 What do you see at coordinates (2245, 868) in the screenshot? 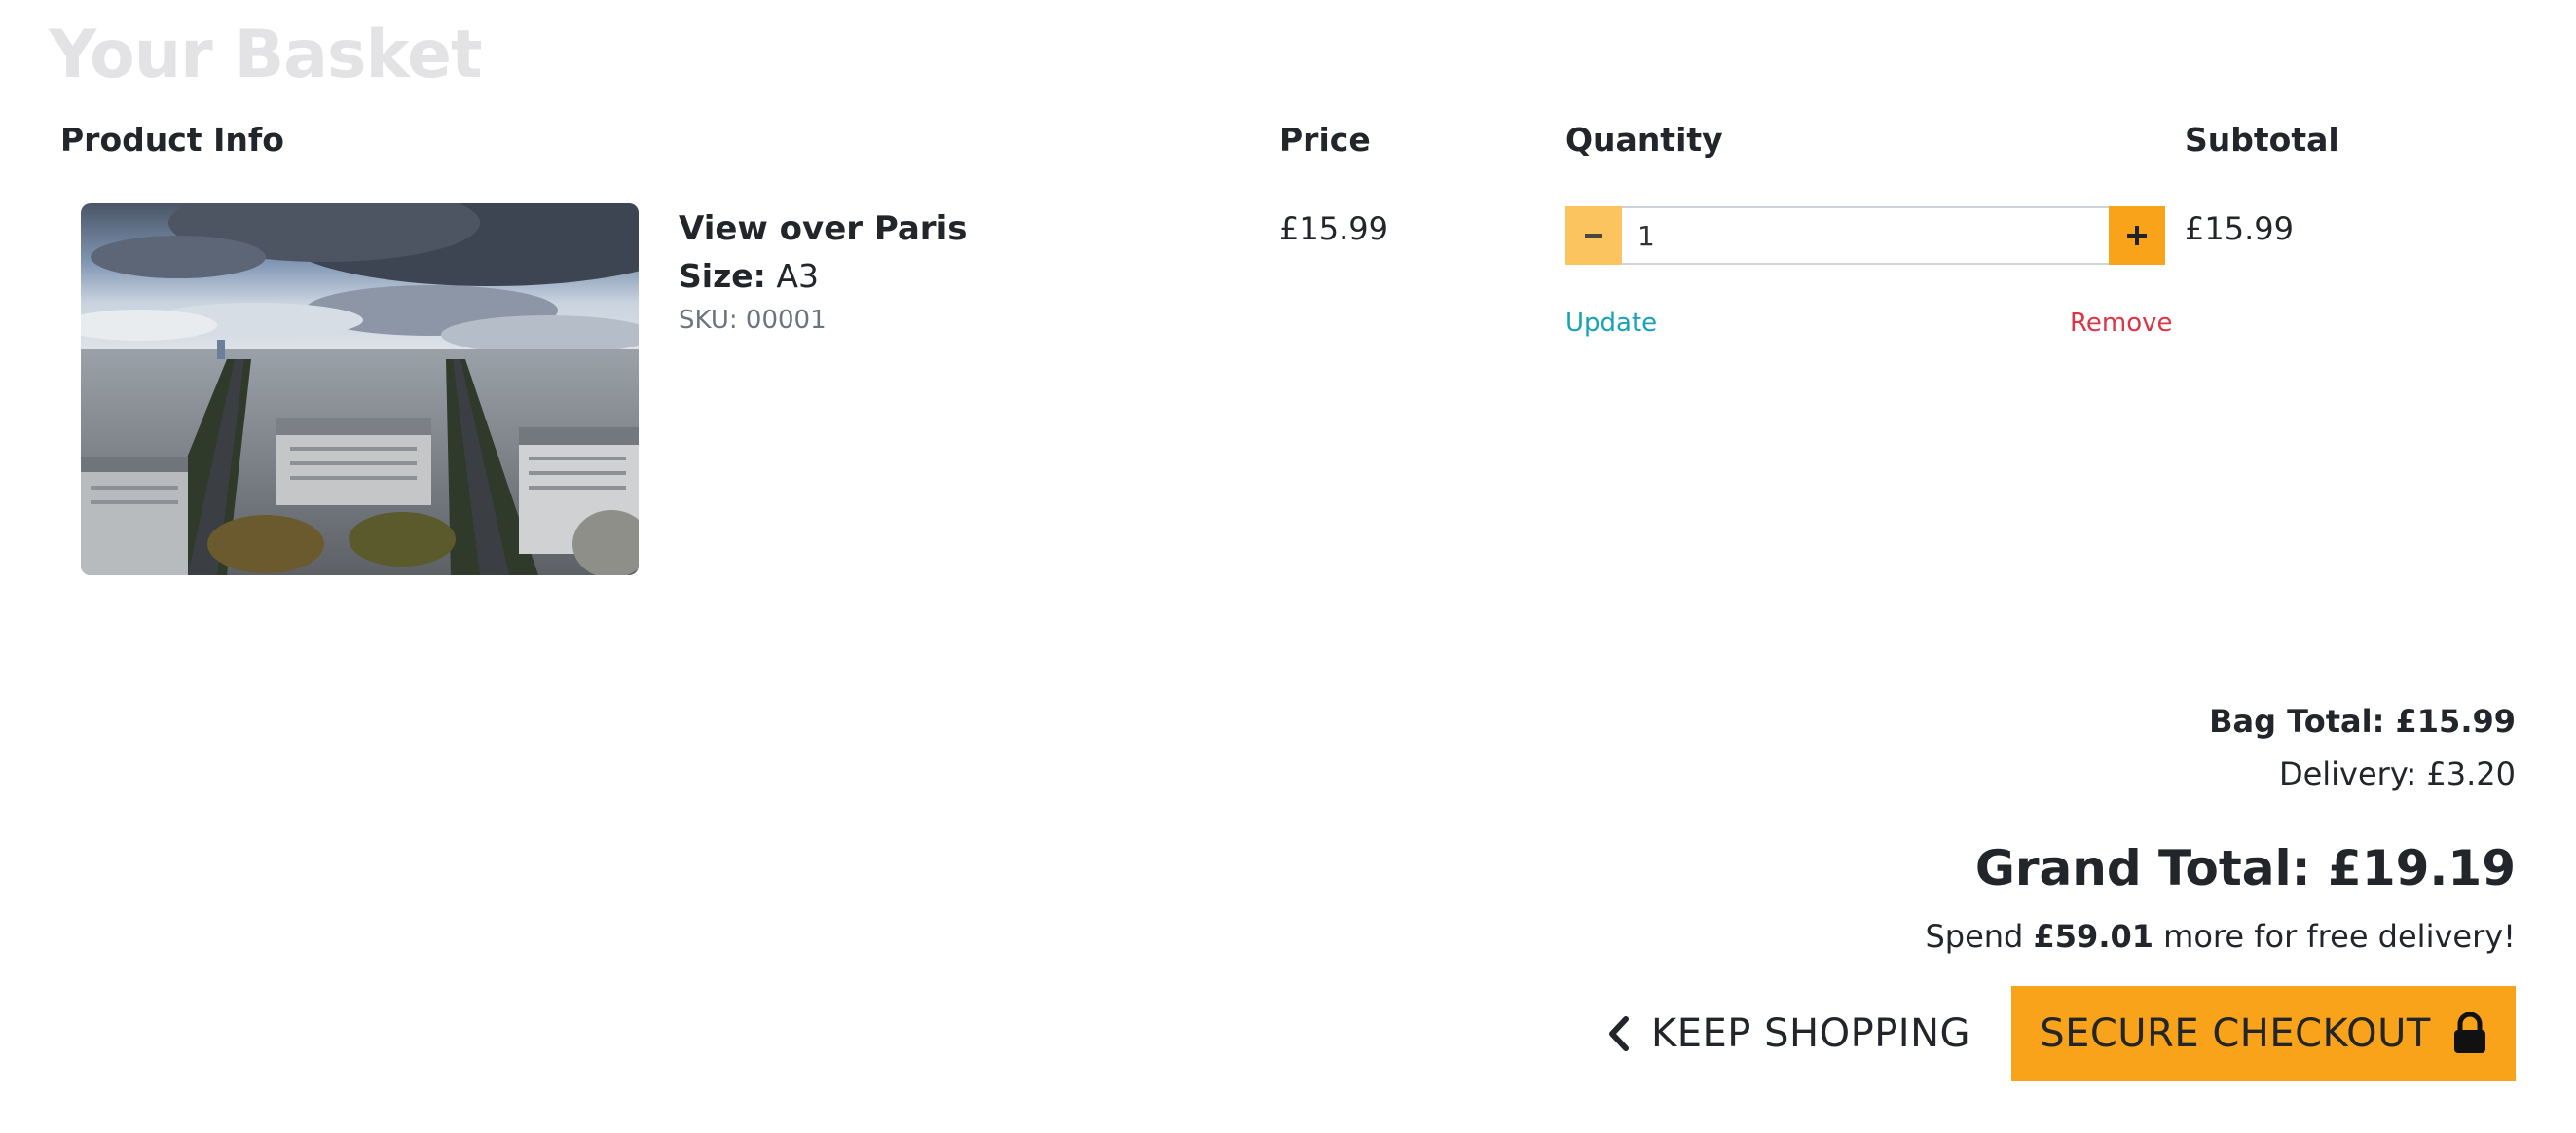
I see `grand-total: Grand Total: £19.19` at bounding box center [2245, 868].